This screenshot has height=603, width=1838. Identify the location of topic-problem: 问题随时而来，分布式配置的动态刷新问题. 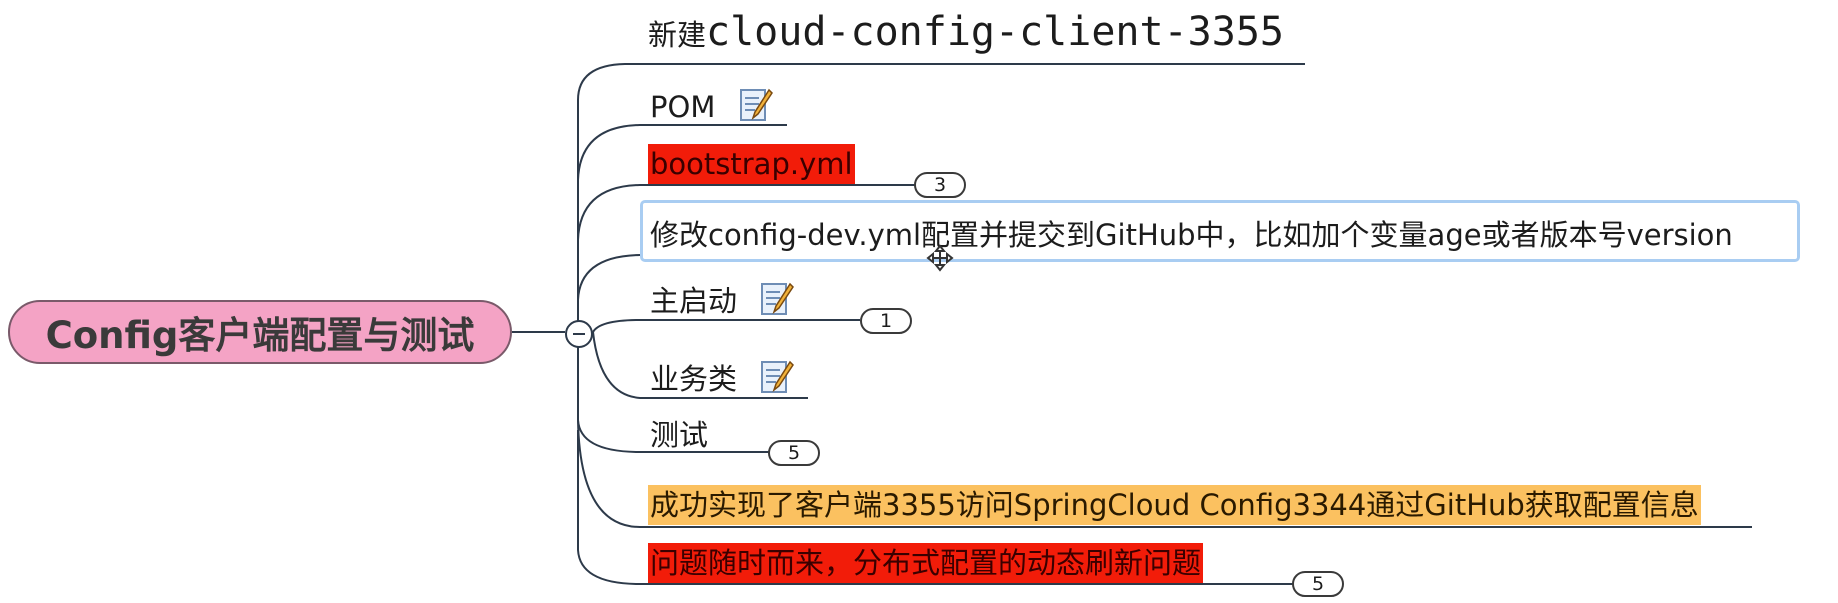
(926, 563).